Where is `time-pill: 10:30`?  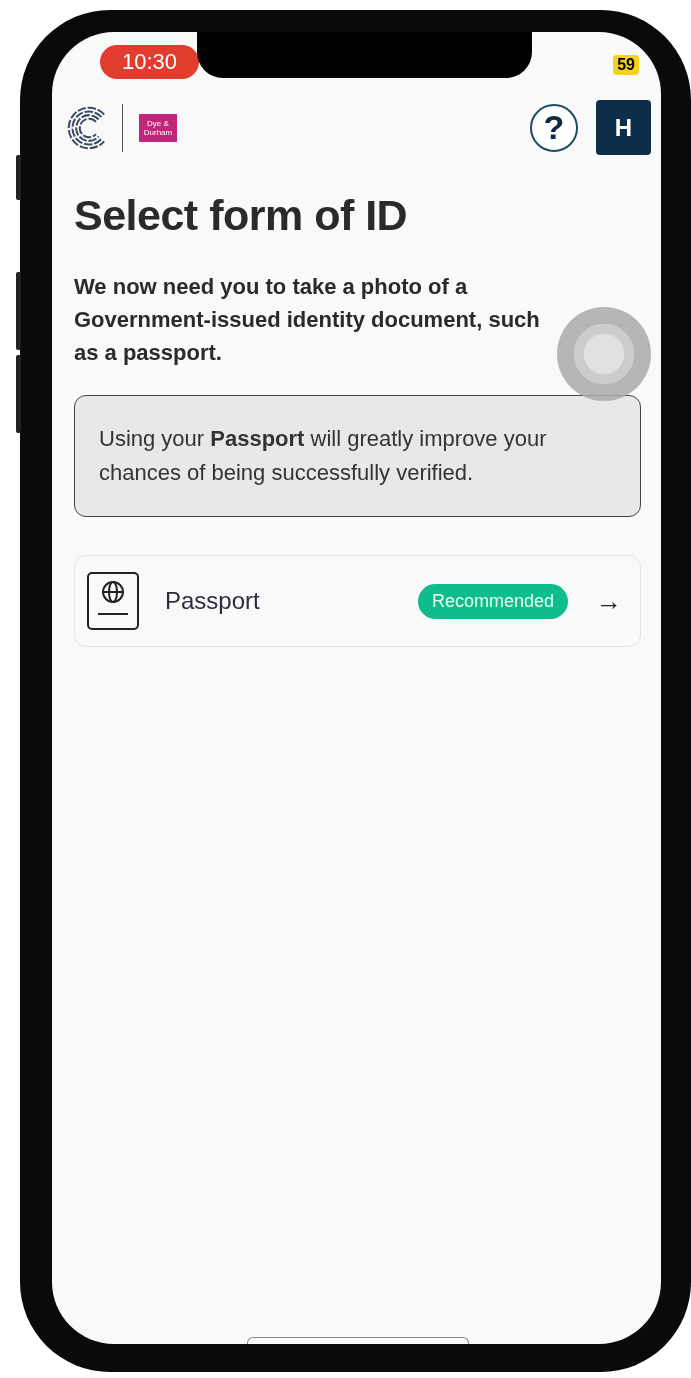
time-pill: 10:30 is located at coordinates (150, 62).